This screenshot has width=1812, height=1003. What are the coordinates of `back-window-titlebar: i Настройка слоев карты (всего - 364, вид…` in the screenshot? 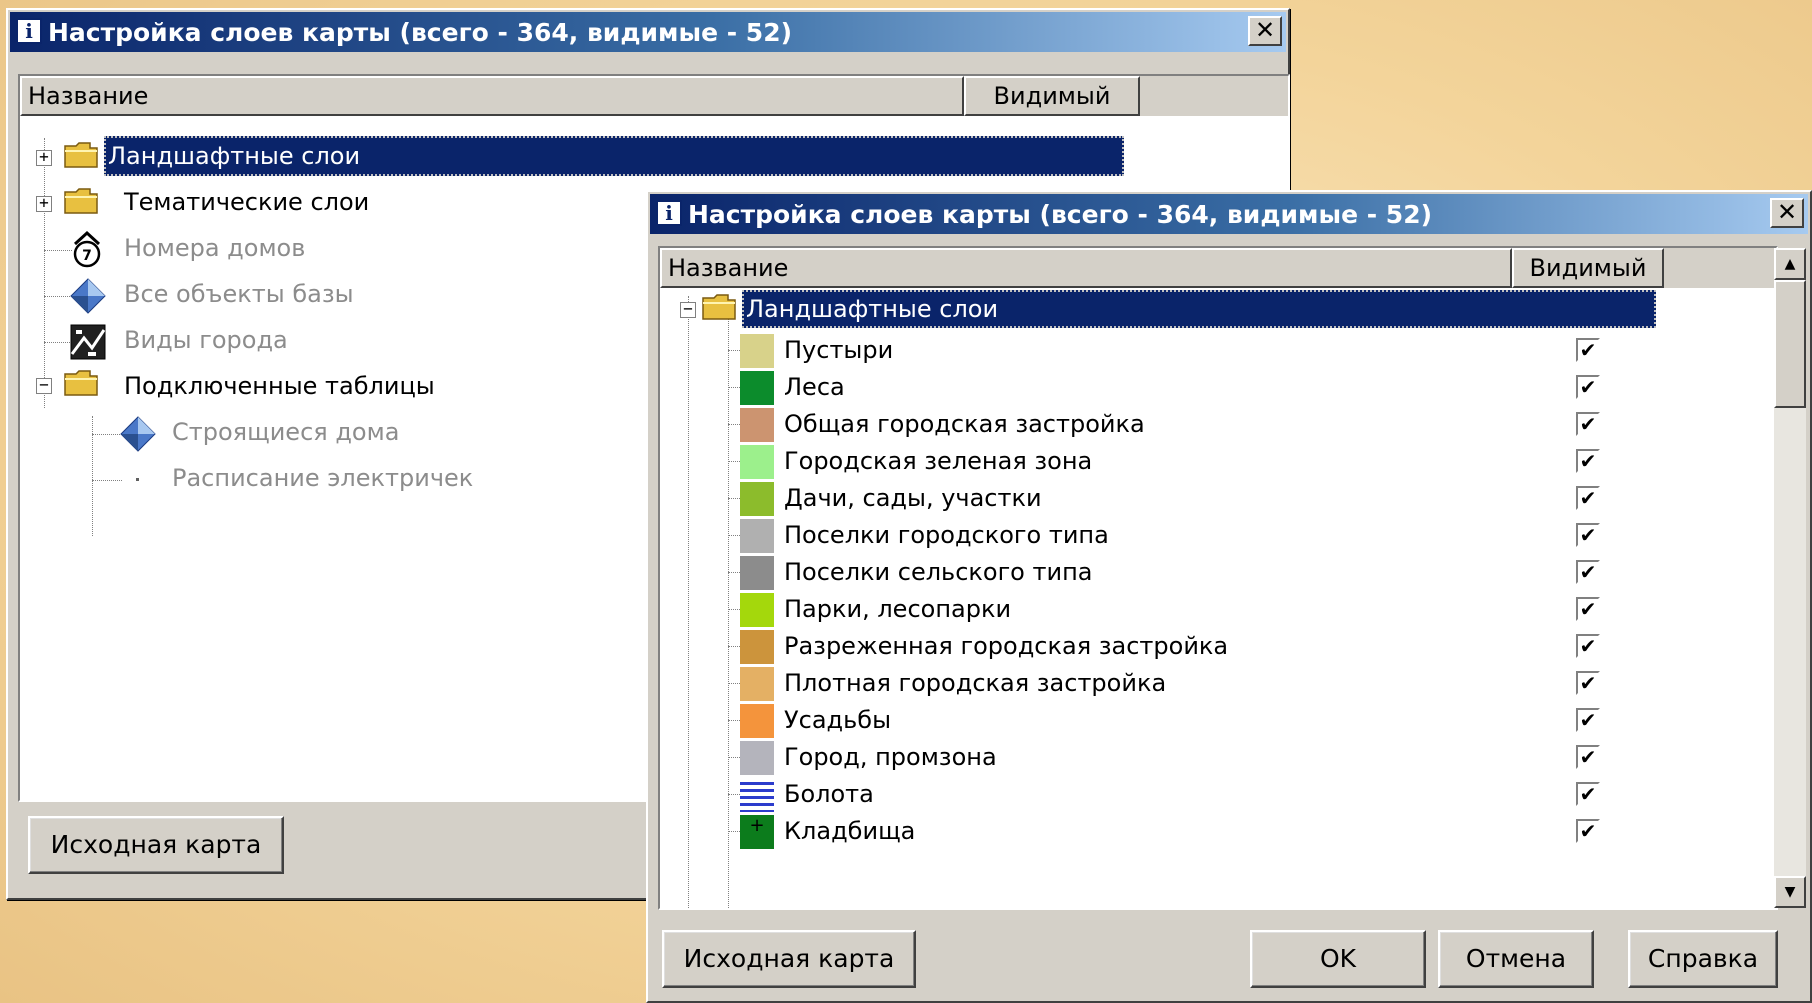 It's located at (648, 32).